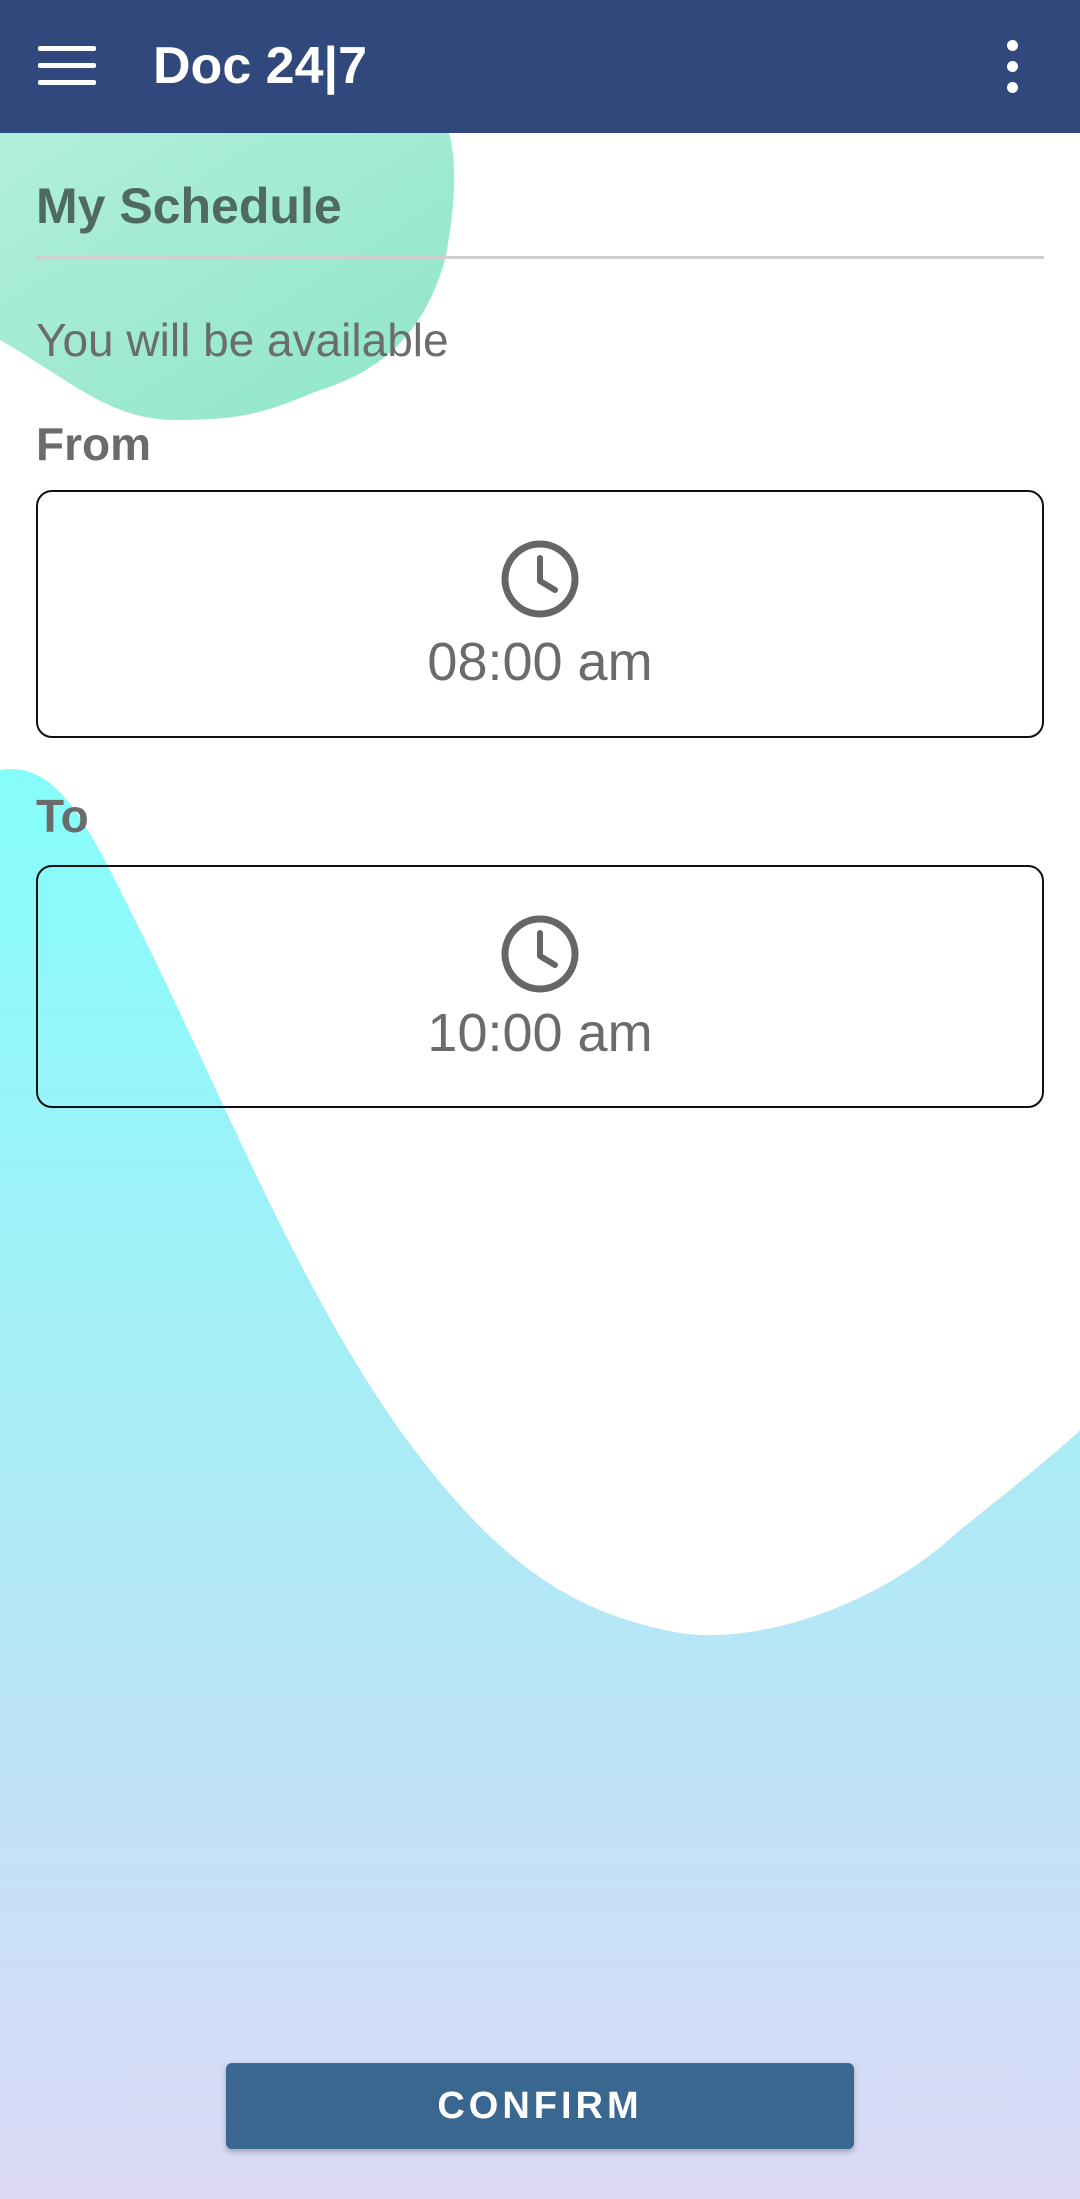 This screenshot has height=2199, width=1080. What do you see at coordinates (260, 66) in the screenshot?
I see `app-title: Doc 24|7` at bounding box center [260, 66].